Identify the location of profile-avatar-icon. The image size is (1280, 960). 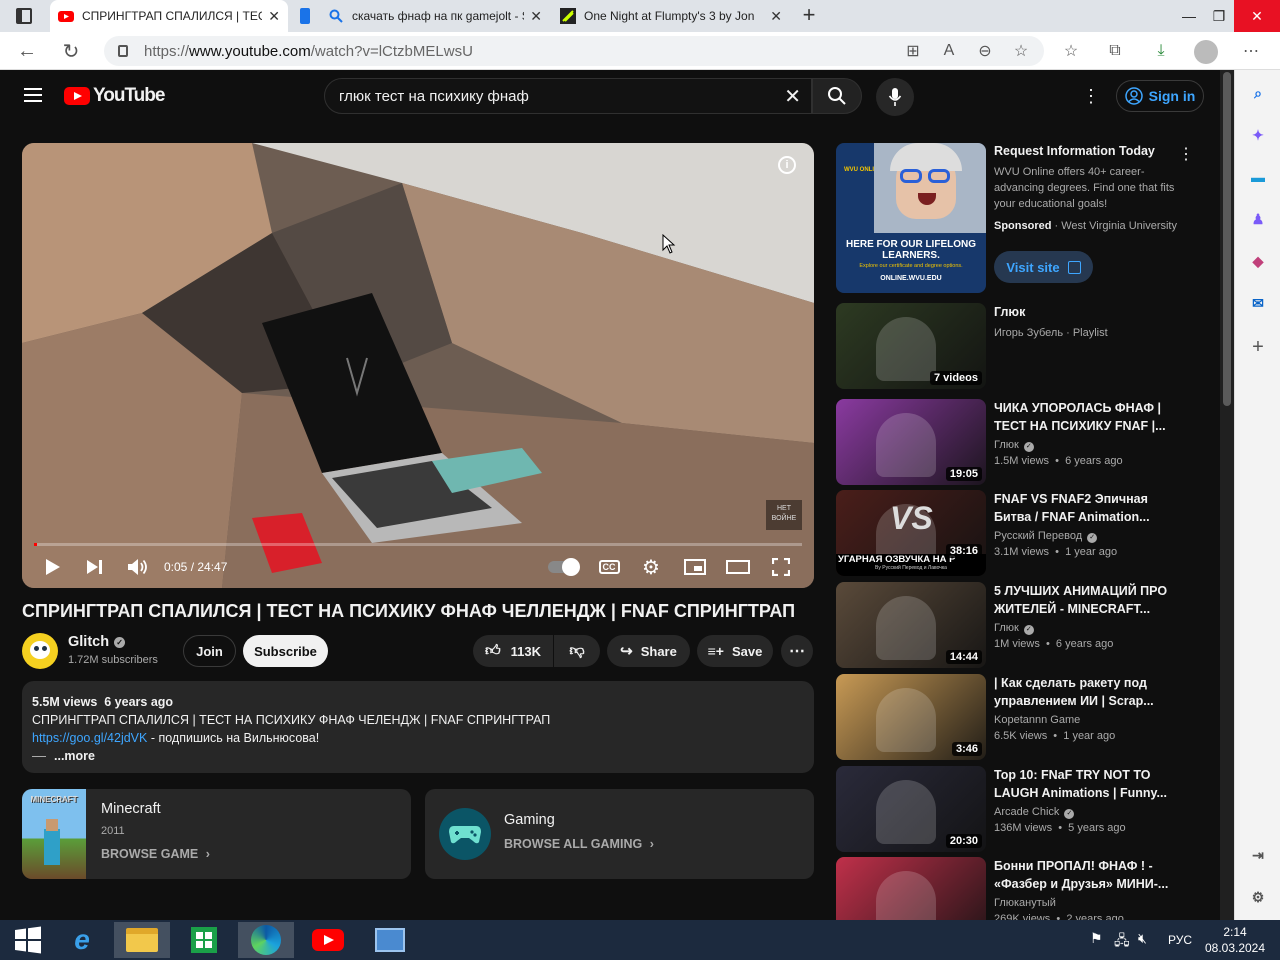
(1206, 52).